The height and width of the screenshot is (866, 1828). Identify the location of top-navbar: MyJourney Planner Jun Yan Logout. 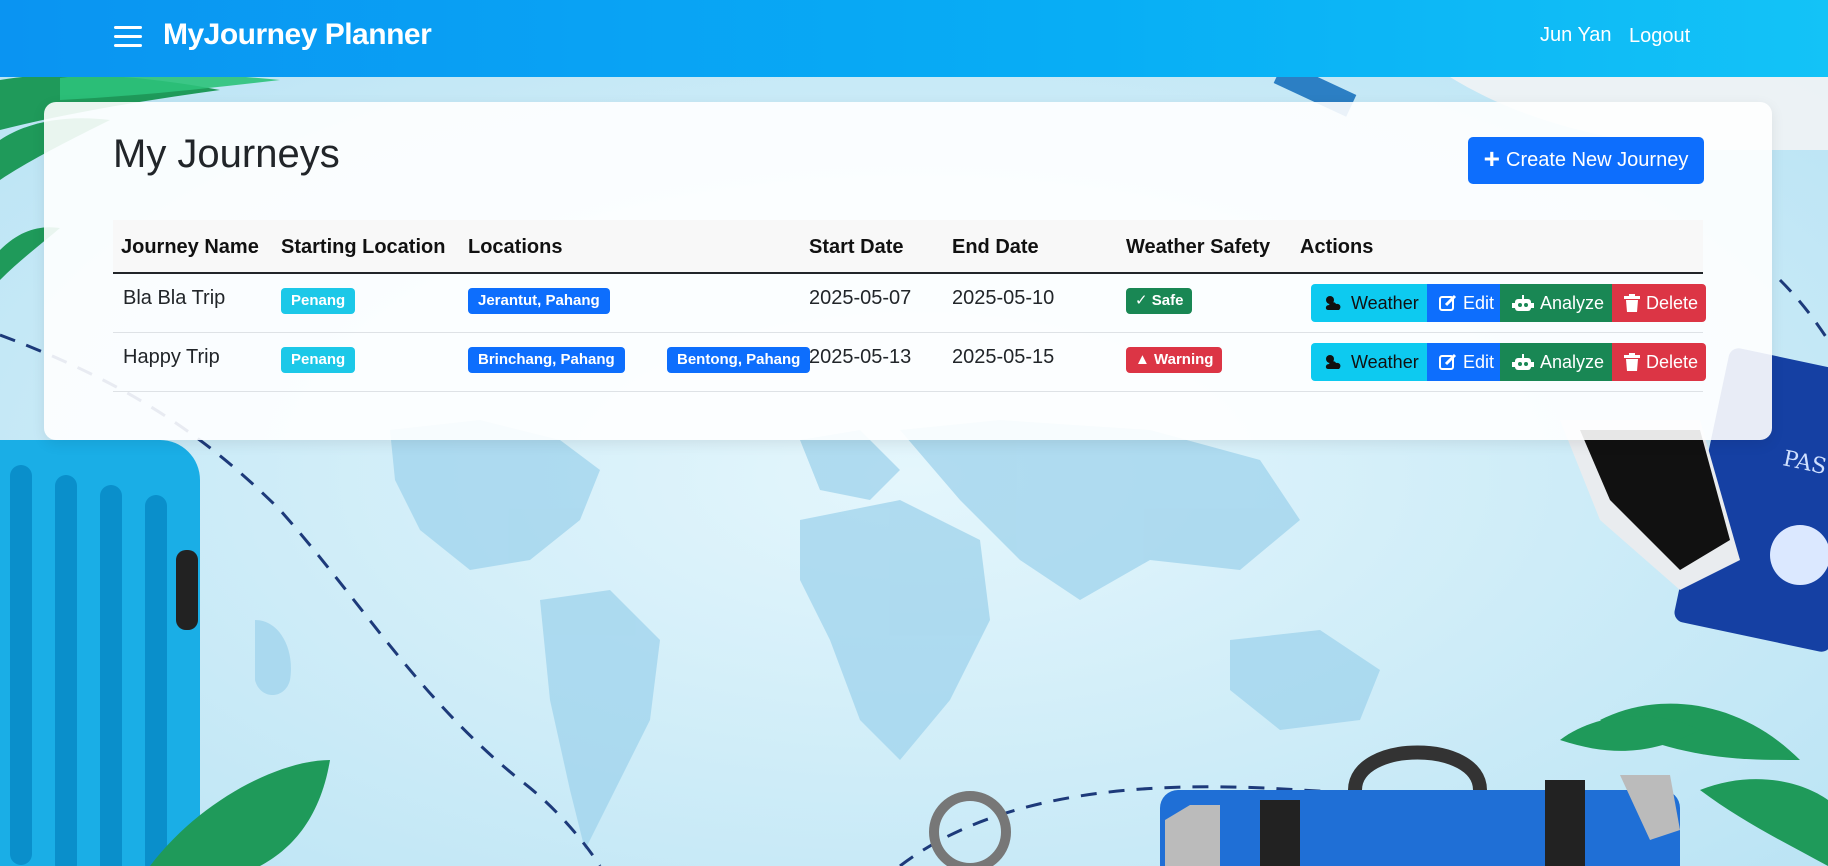
(914, 38).